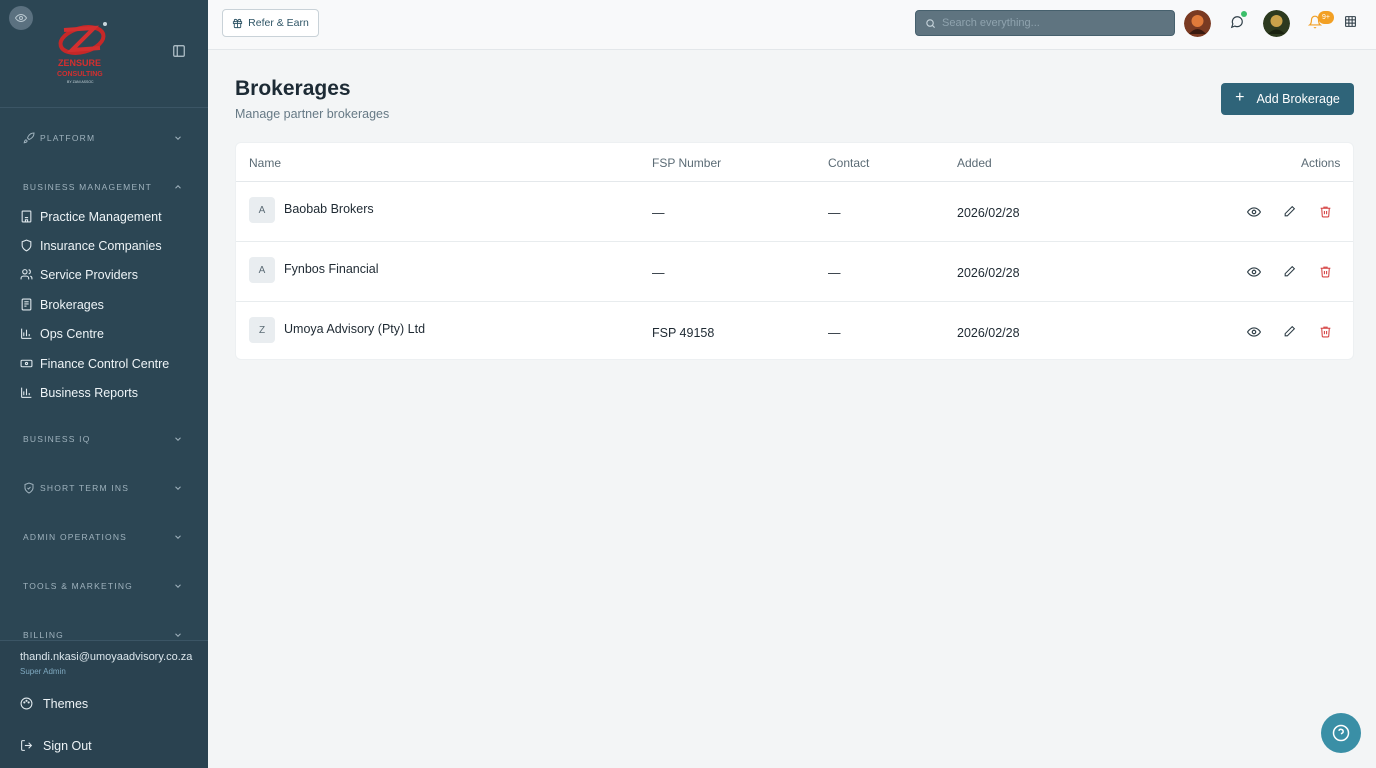 This screenshot has height=768, width=1376. What do you see at coordinates (107, 586) in the screenshot?
I see `section-tools-marketing: TOOLS & MARKETING` at bounding box center [107, 586].